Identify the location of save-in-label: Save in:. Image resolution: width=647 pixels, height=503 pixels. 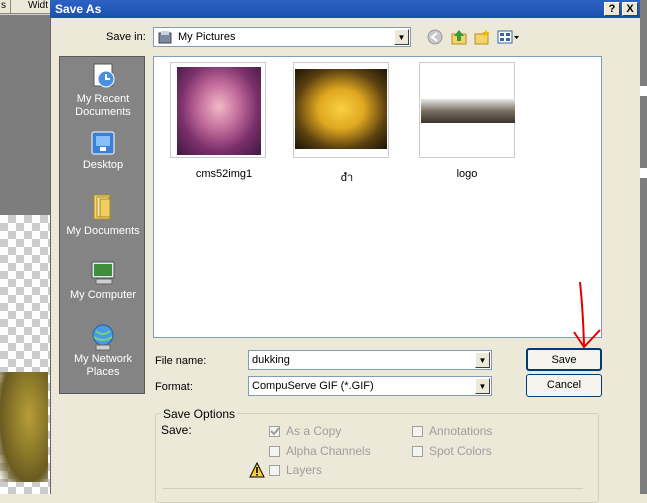
(126, 37).